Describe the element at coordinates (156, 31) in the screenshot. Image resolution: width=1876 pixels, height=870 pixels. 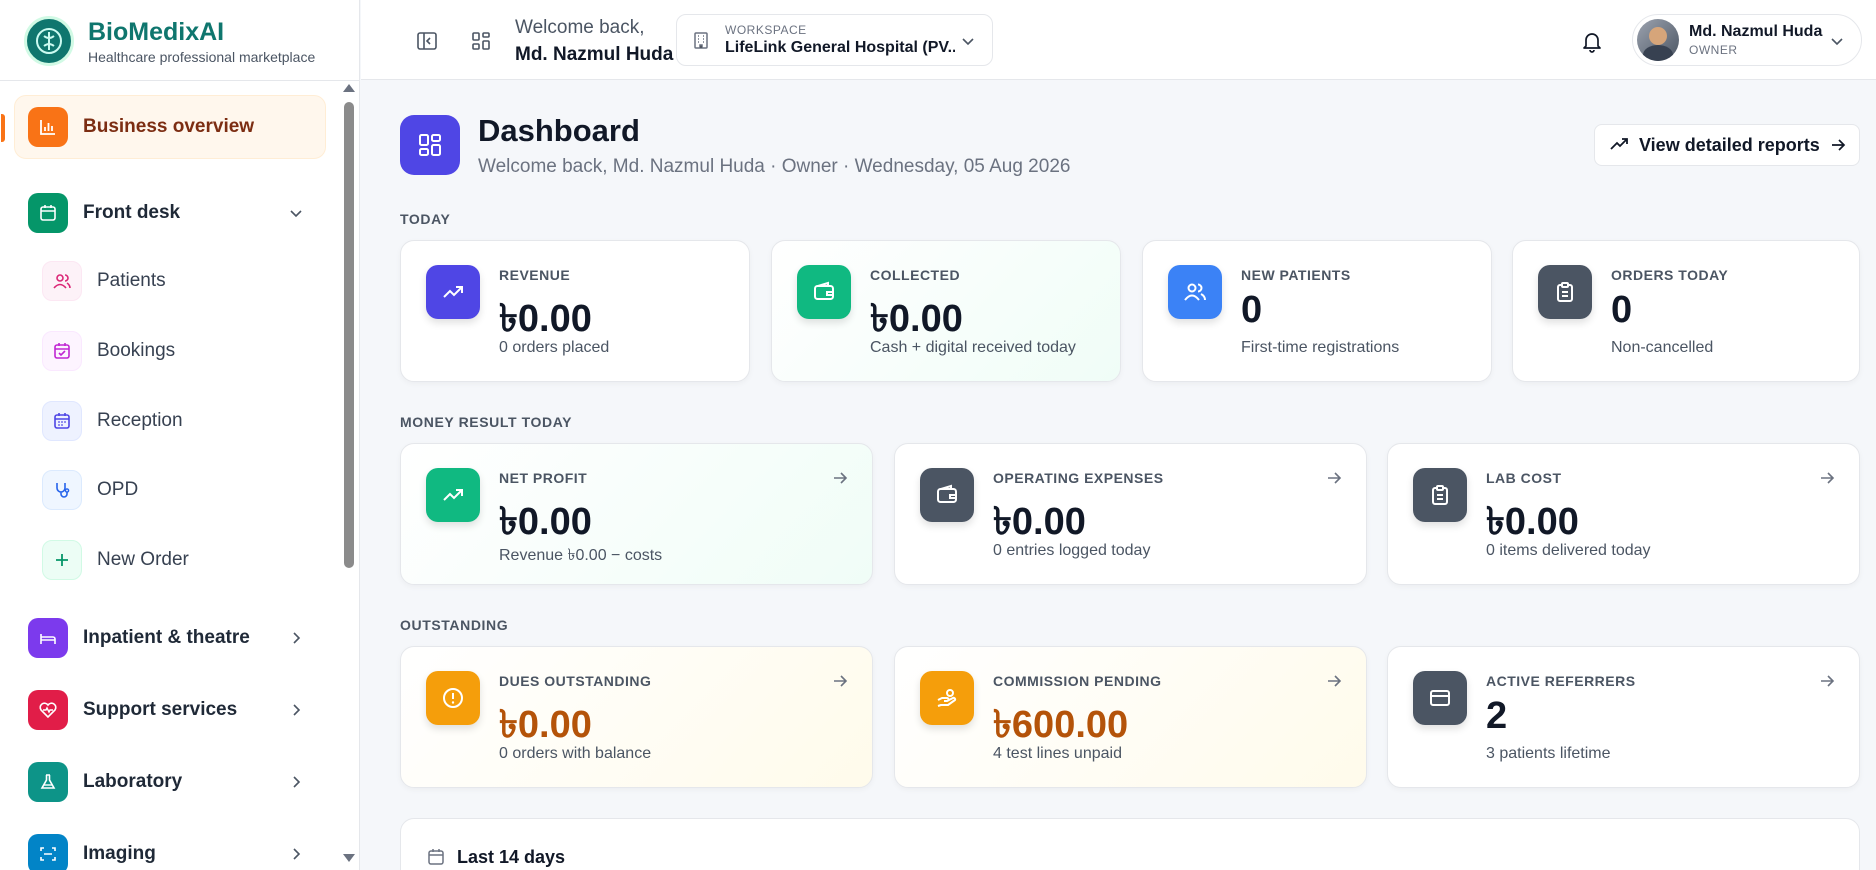
I see `brand-name: BioMedixAI` at that location.